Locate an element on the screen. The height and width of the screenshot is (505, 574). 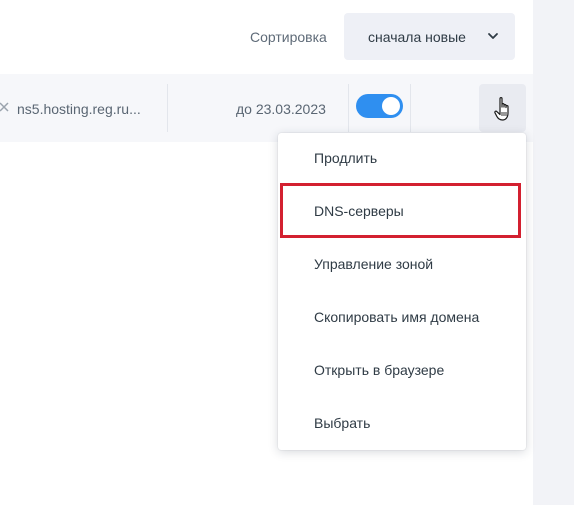
sort-select-value: сначала новые is located at coordinates (417, 37).